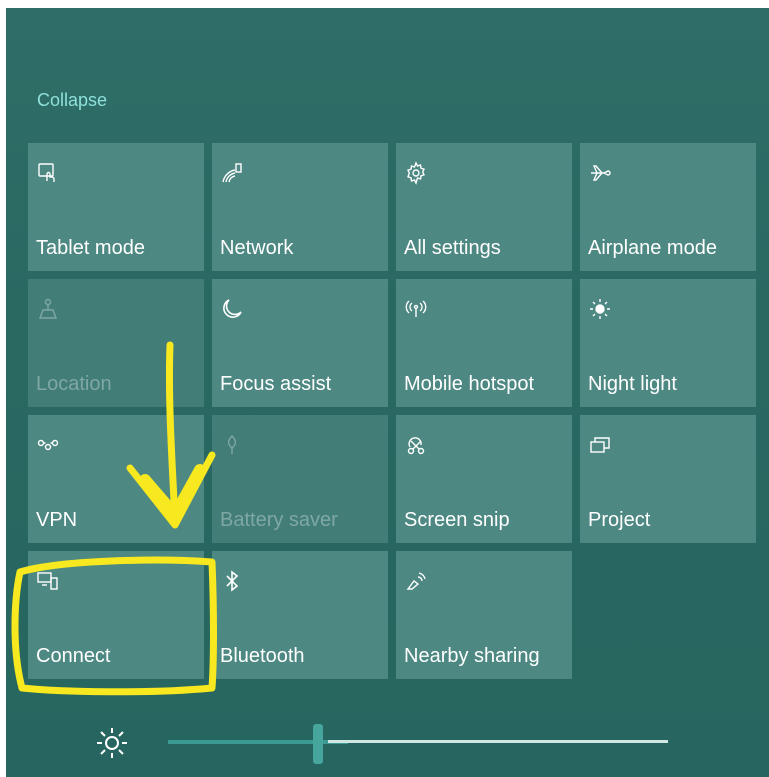  What do you see at coordinates (232, 173) in the screenshot?
I see `network-icon` at bounding box center [232, 173].